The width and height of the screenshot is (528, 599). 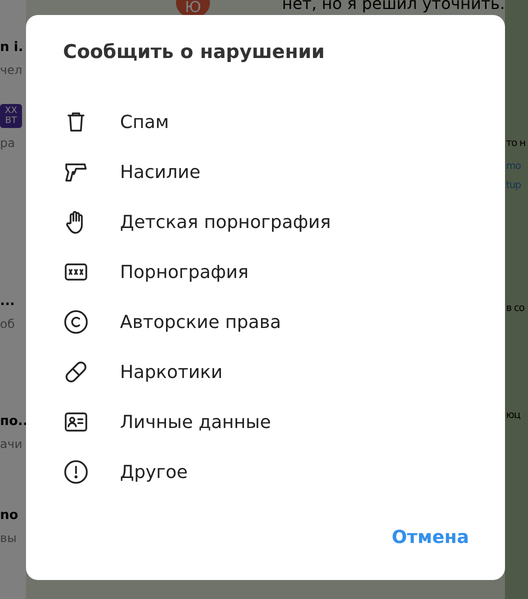 What do you see at coordinates (272, 472) in the screenshot?
I see `report-option: Другое` at bounding box center [272, 472].